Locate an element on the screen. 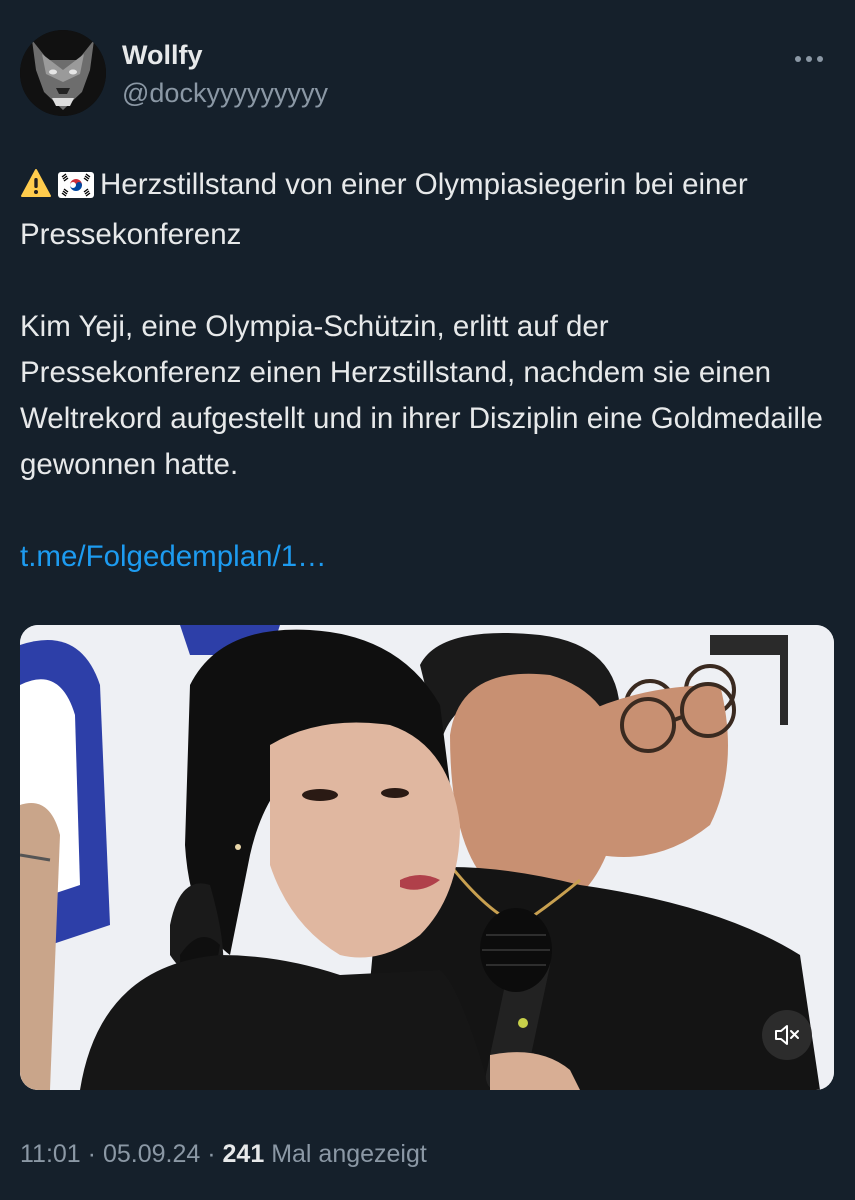 The width and height of the screenshot is (855, 1200). avatar is located at coordinates (63, 73).